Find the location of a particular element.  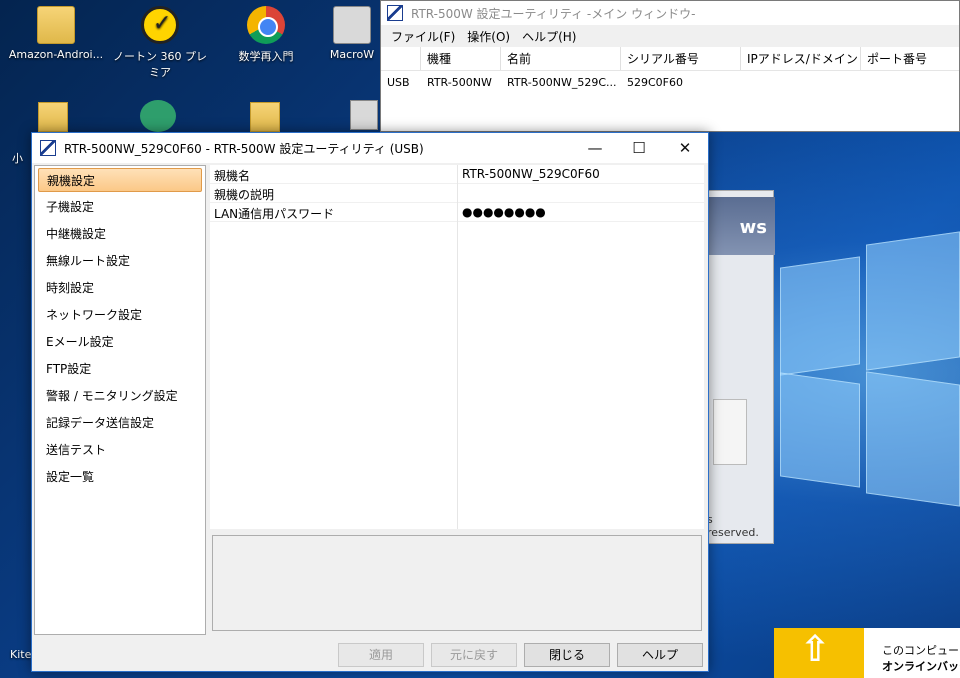

description-box is located at coordinates (457, 583).